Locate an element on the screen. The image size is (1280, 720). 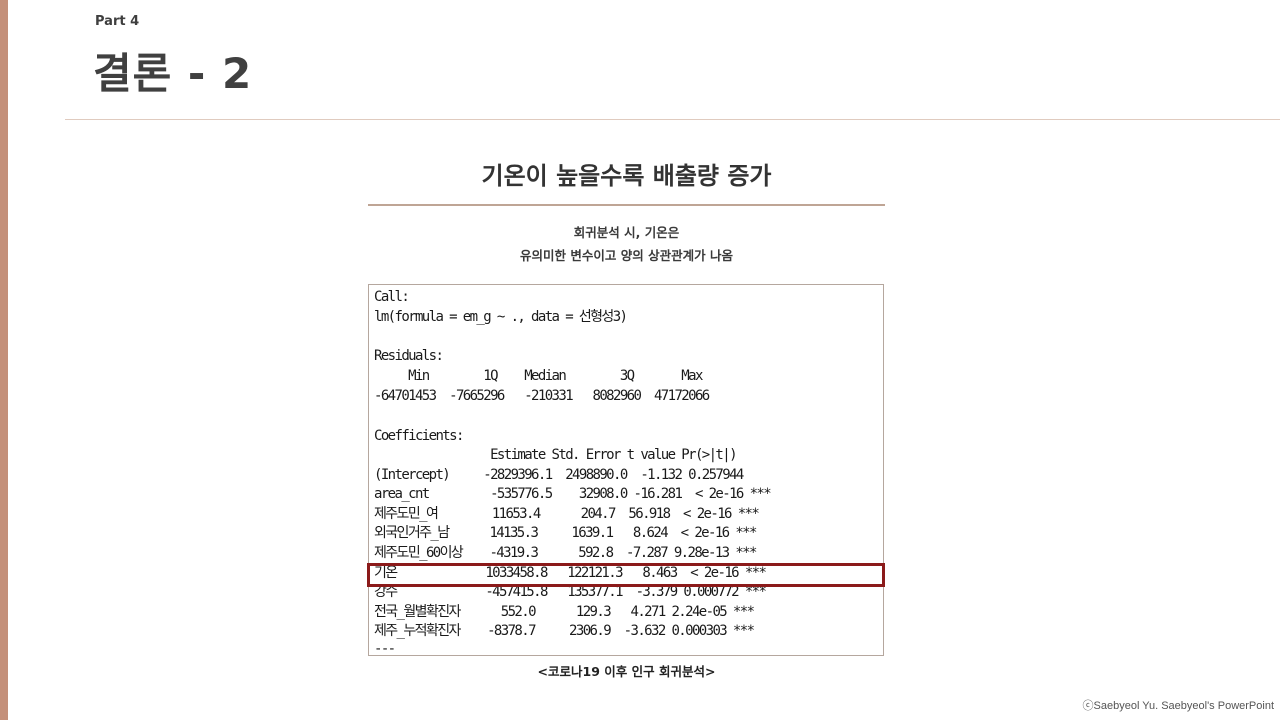
slide-heading: 기온이 높을수록 배출량 증가 is located at coordinates (626, 176).